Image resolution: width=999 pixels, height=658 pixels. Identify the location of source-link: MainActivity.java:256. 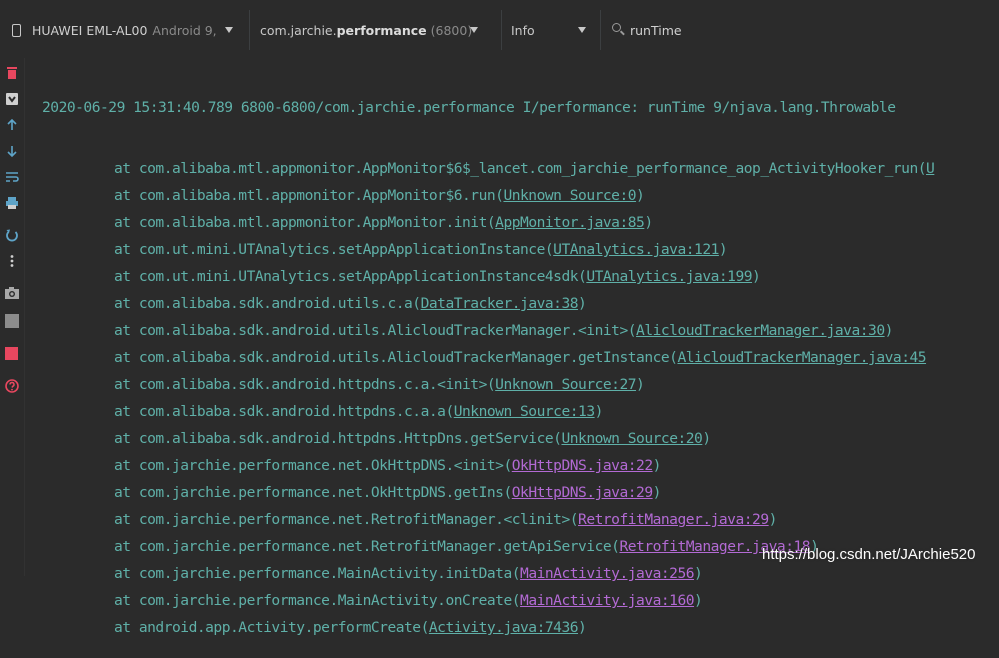
(607, 573).